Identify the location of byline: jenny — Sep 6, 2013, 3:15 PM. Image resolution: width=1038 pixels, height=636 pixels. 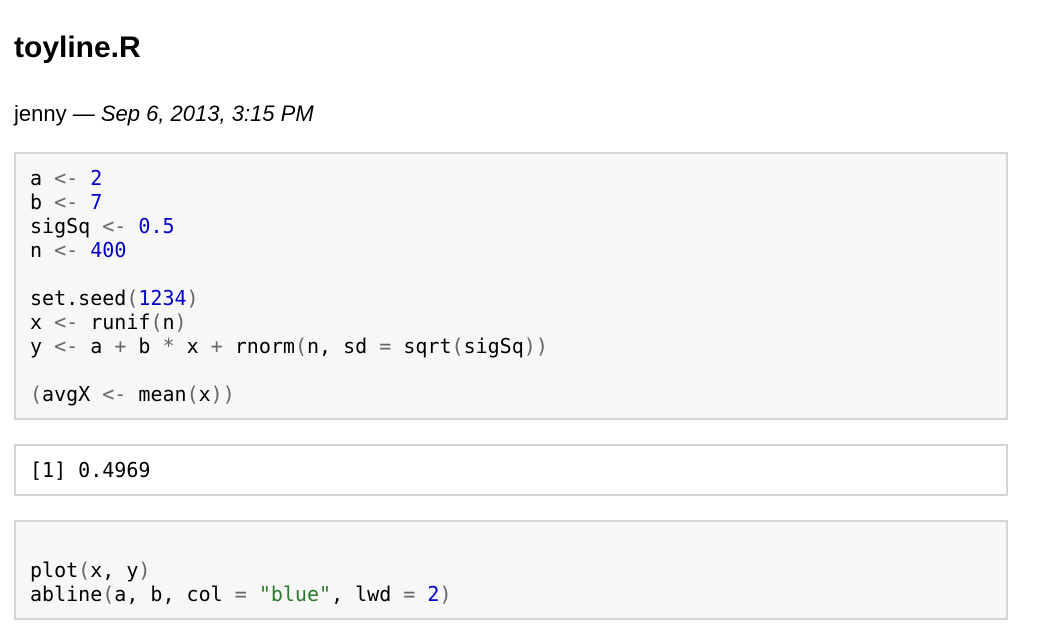
(164, 114).